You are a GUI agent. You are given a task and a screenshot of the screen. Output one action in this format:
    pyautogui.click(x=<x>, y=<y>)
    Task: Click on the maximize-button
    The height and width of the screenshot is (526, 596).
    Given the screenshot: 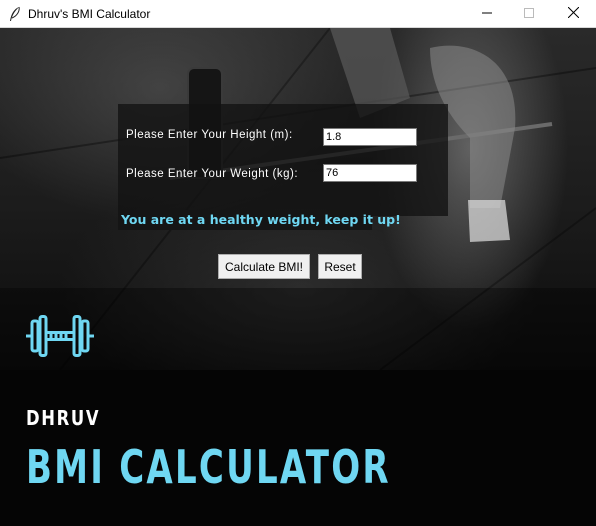 What is the action you would take?
    pyautogui.click(x=529, y=14)
    